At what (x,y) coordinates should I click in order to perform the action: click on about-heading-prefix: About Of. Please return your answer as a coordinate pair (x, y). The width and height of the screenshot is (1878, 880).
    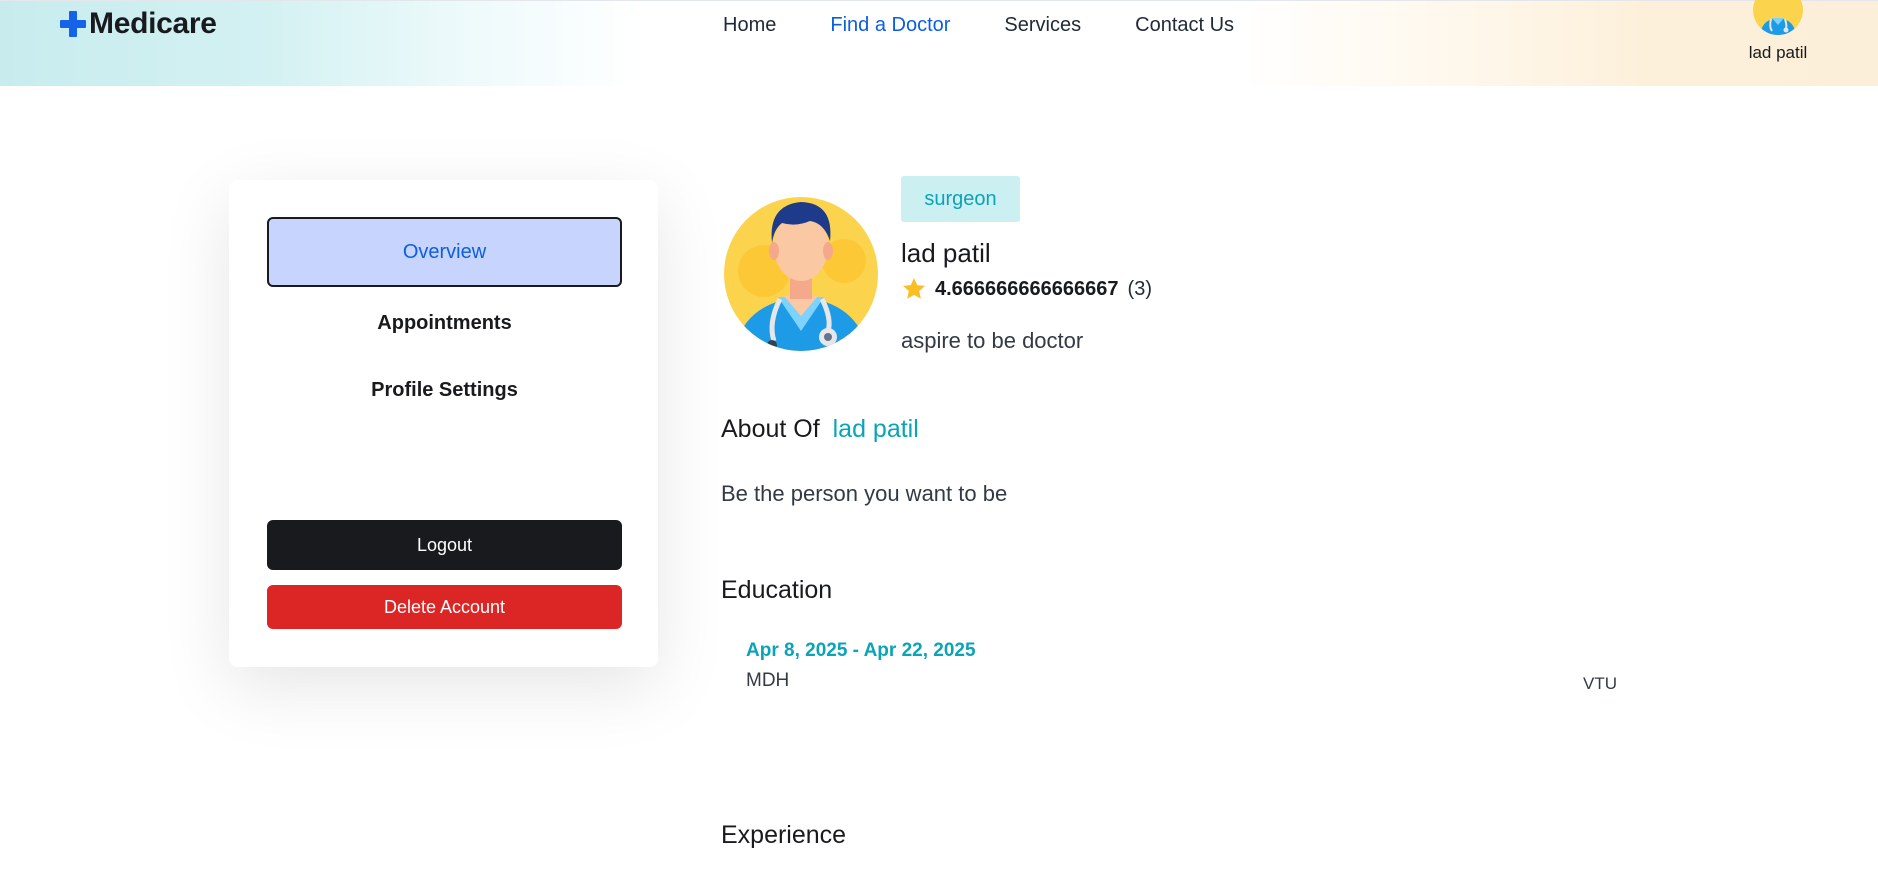
    Looking at the image, I should click on (770, 429).